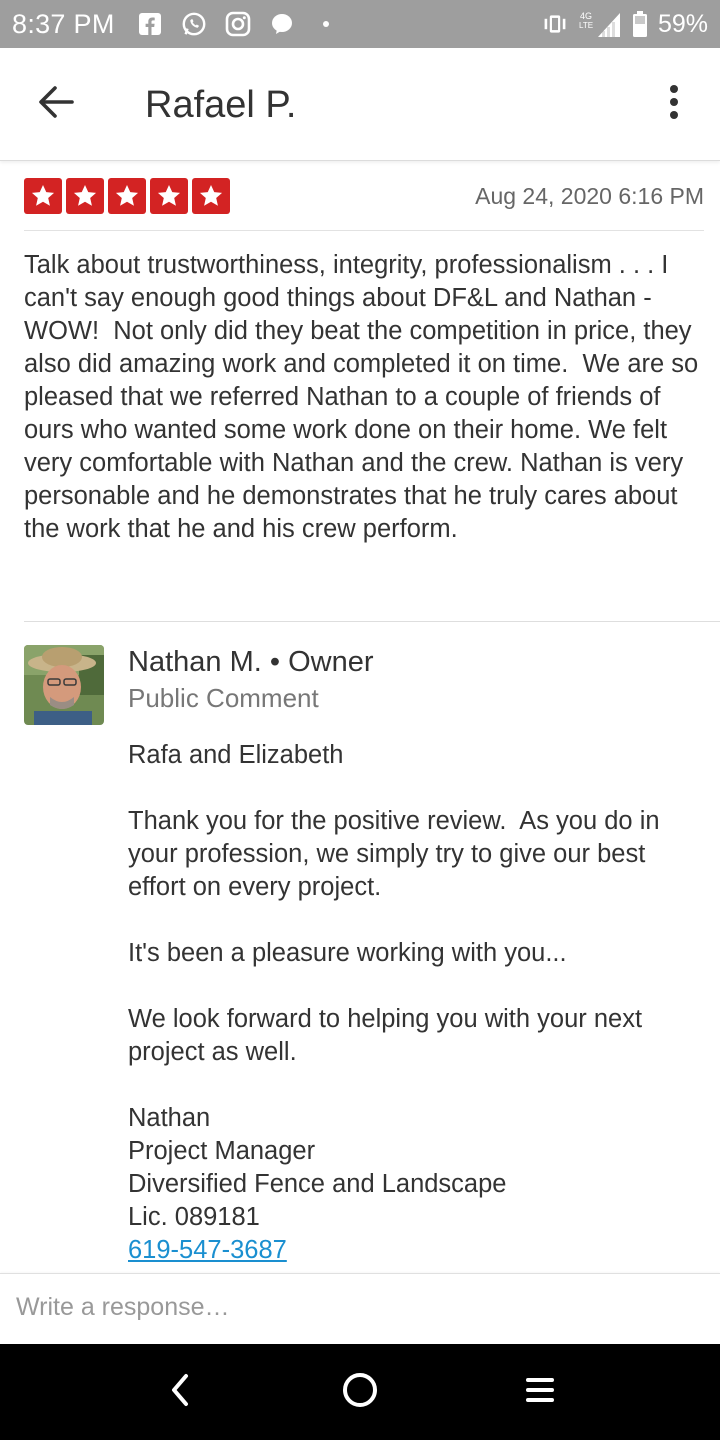  I want to click on instagram-icon, so click(238, 24).